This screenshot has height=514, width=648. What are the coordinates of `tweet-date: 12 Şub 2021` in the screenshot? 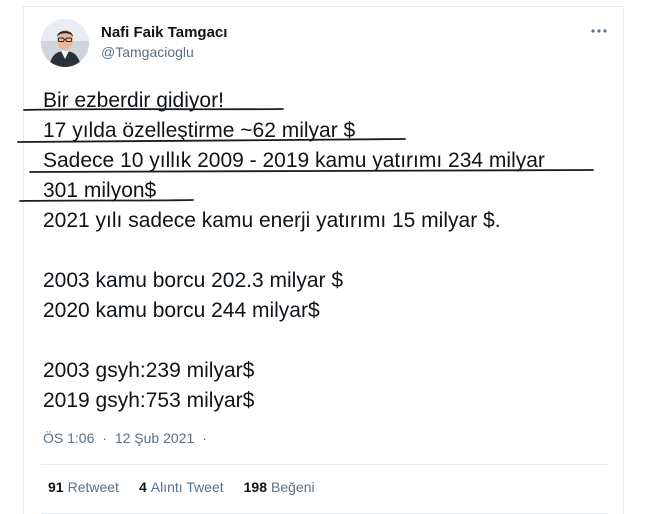 It's located at (154, 438).